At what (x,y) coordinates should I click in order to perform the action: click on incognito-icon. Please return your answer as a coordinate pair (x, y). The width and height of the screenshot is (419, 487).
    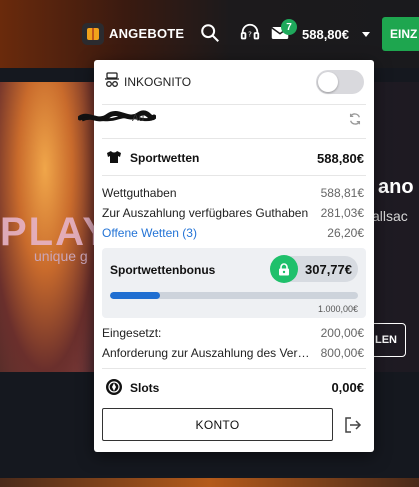
    Looking at the image, I should click on (112, 79).